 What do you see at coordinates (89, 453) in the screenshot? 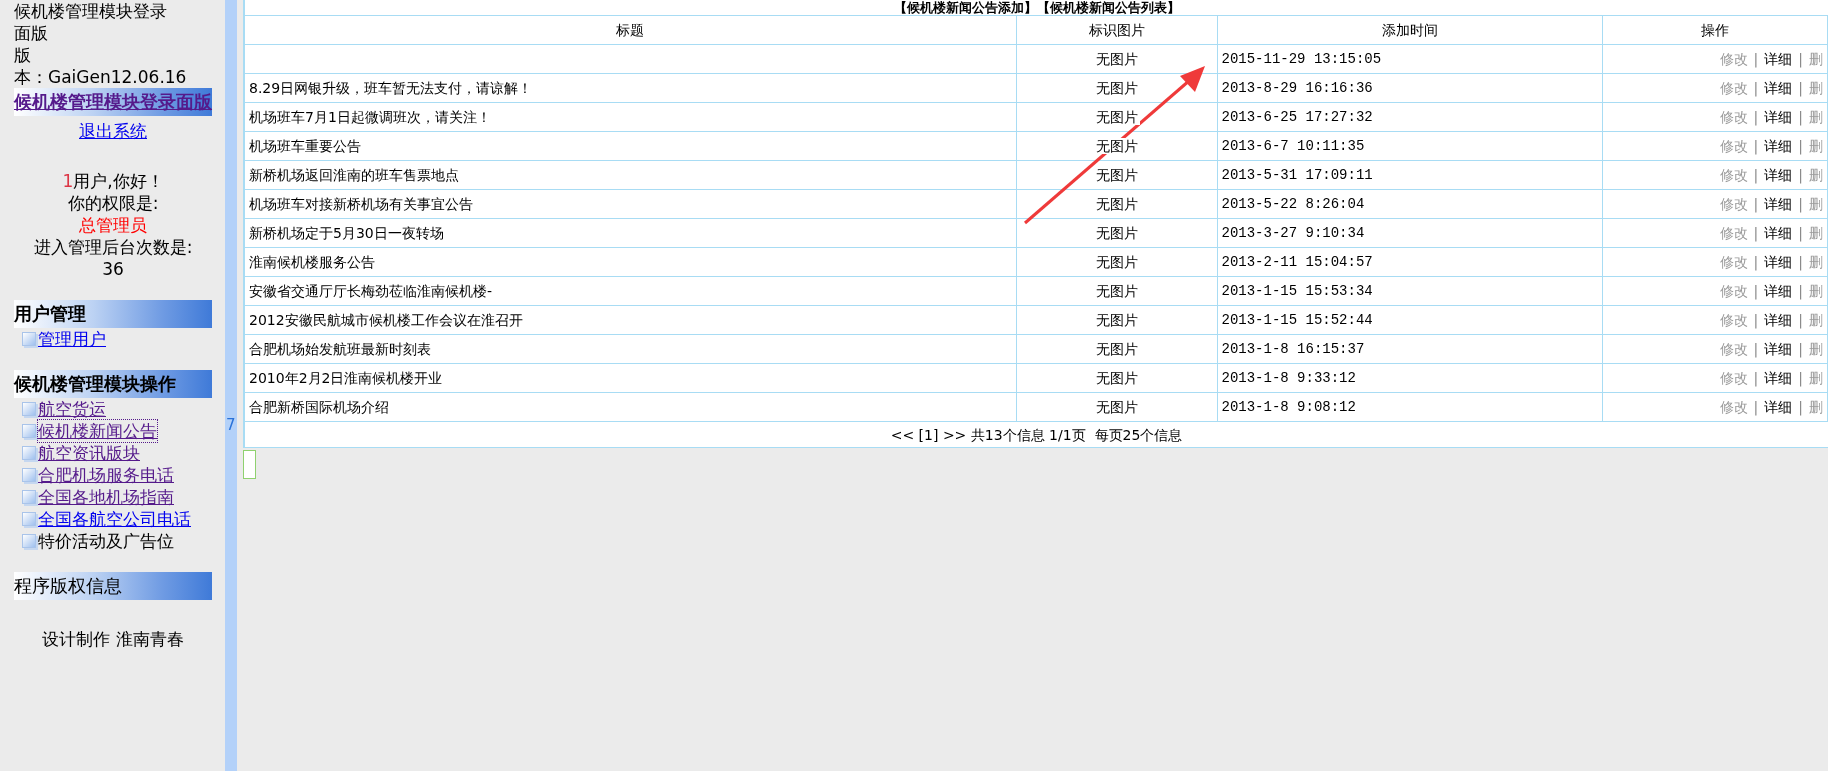
I see `nav-link-item: 航空资讯版块` at bounding box center [89, 453].